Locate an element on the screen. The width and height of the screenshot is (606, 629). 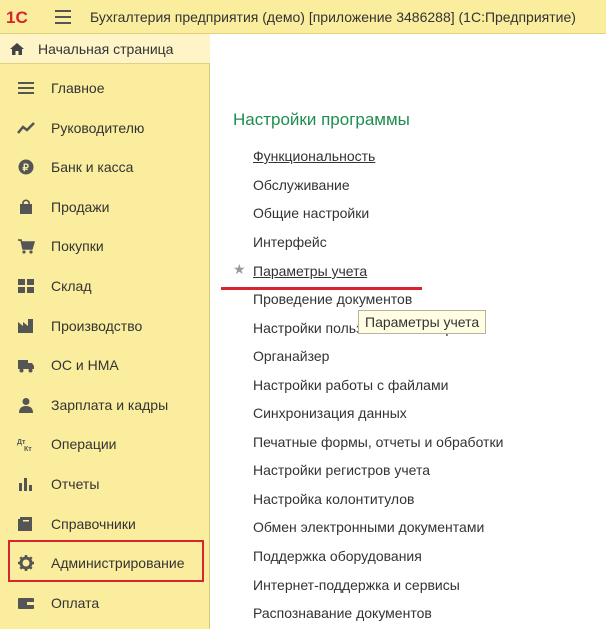
link-equipment: Поддержка оборудования is located at coordinates (337, 556).